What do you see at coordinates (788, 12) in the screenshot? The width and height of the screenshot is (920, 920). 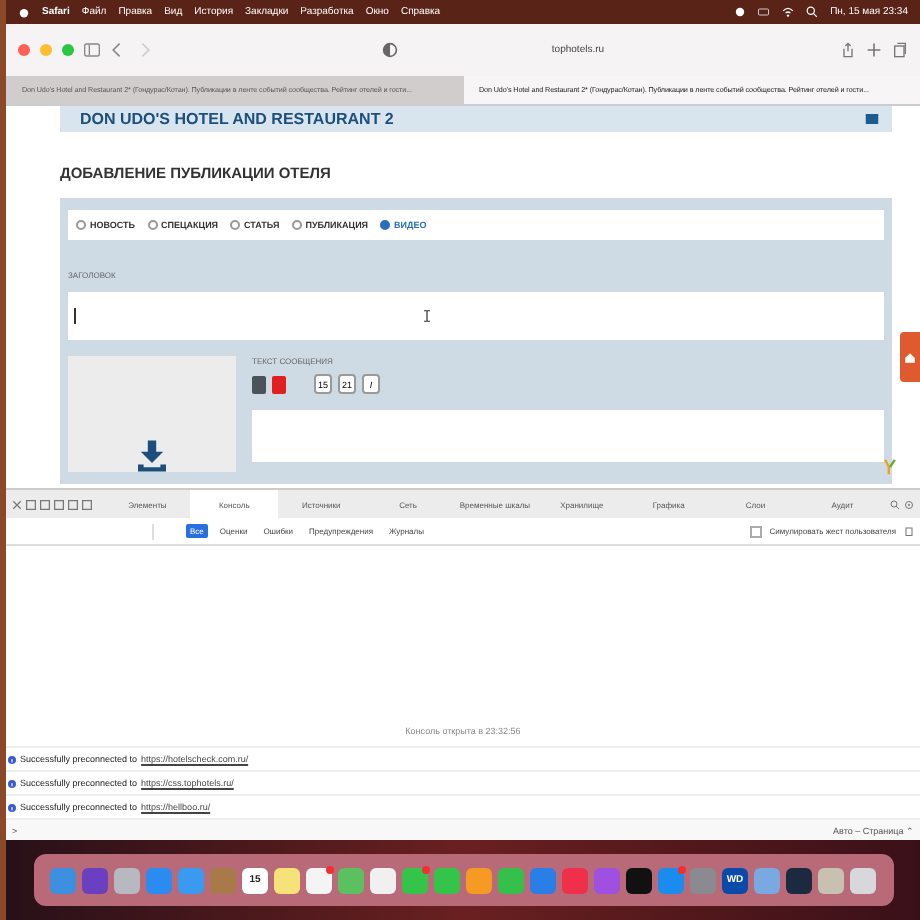 I see `wifi-icon` at bounding box center [788, 12].